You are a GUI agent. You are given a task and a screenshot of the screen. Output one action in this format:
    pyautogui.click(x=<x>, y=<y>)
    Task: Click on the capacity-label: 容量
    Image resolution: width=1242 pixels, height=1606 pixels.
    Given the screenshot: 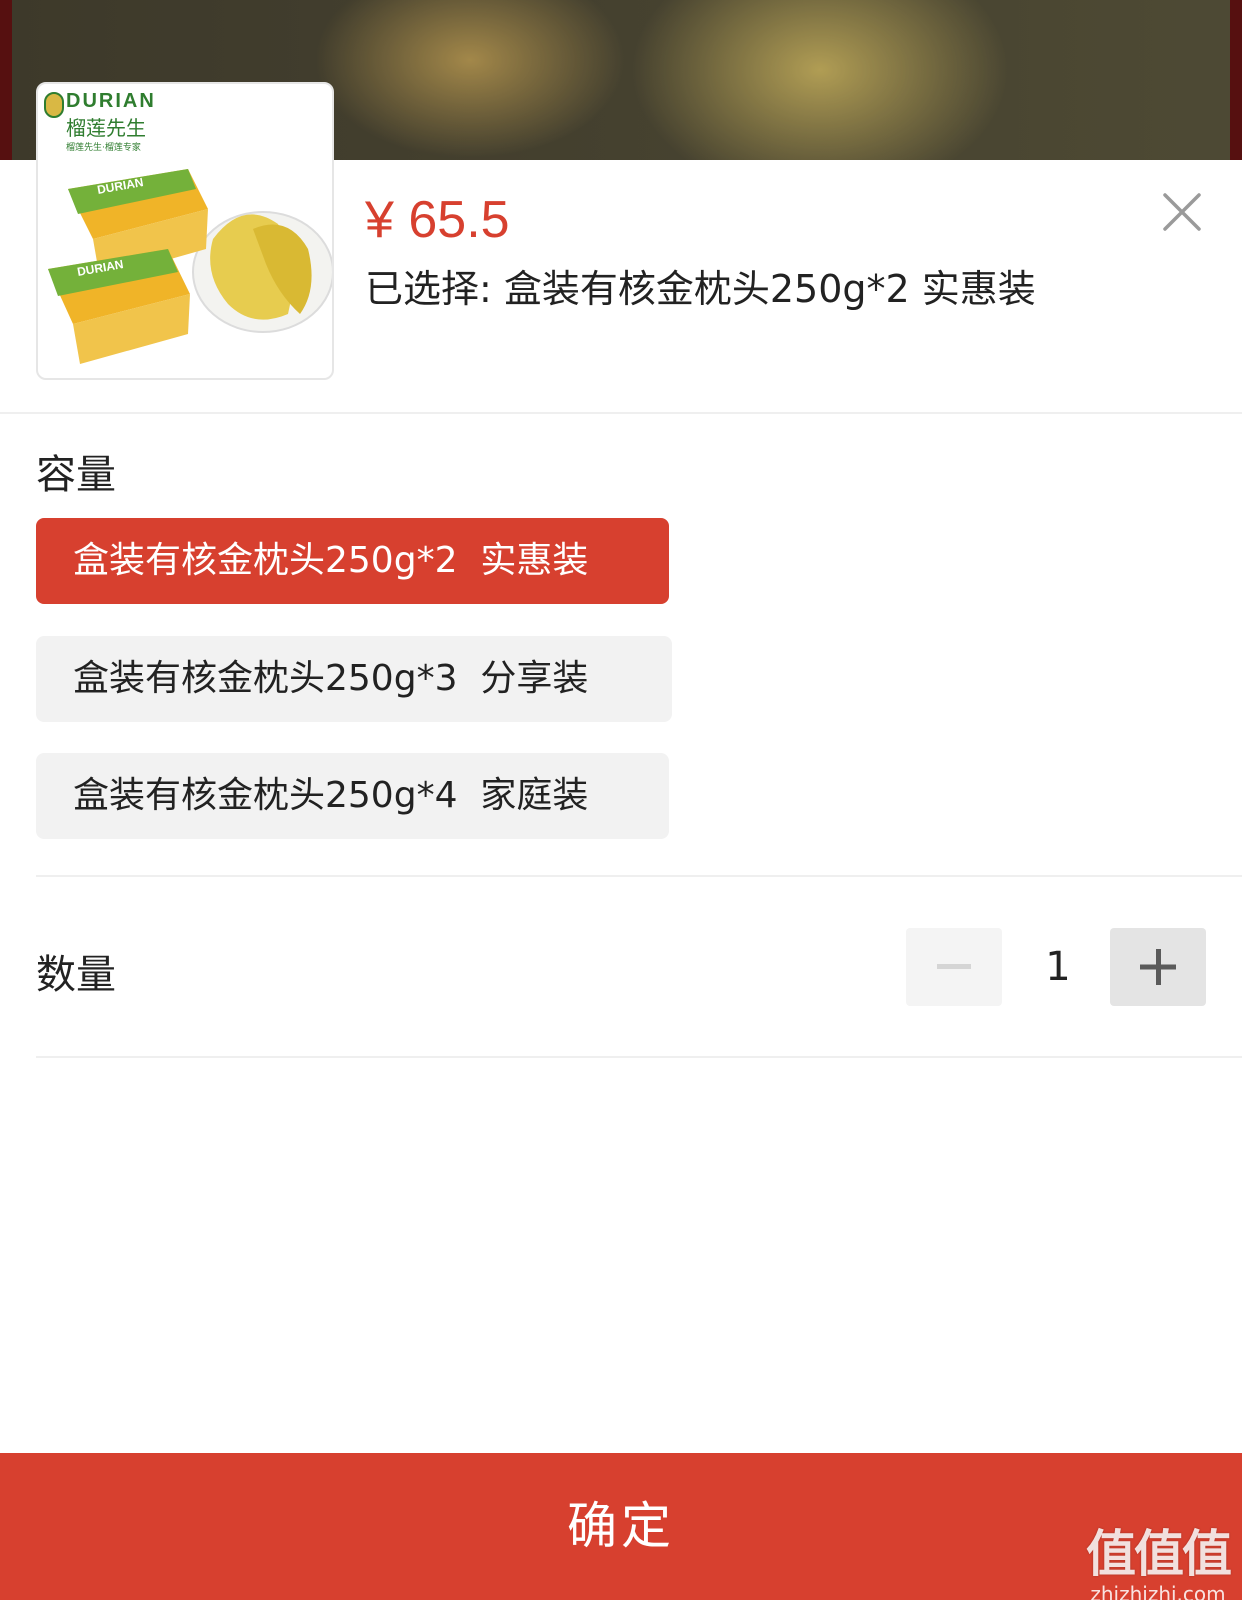 What is the action you would take?
    pyautogui.click(x=76, y=475)
    